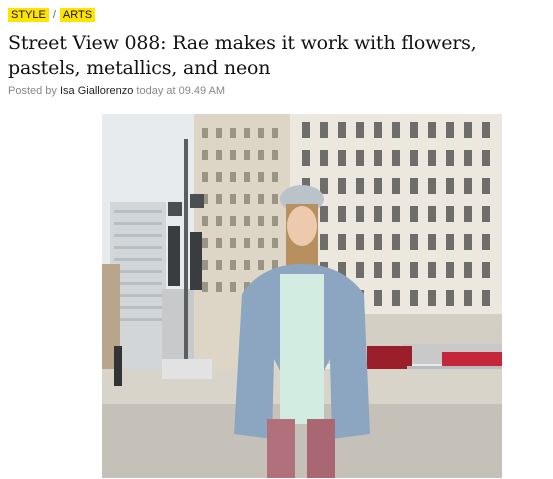 Image resolution: width=553 pixels, height=479 pixels. I want to click on street-lamp, so click(186, 261).